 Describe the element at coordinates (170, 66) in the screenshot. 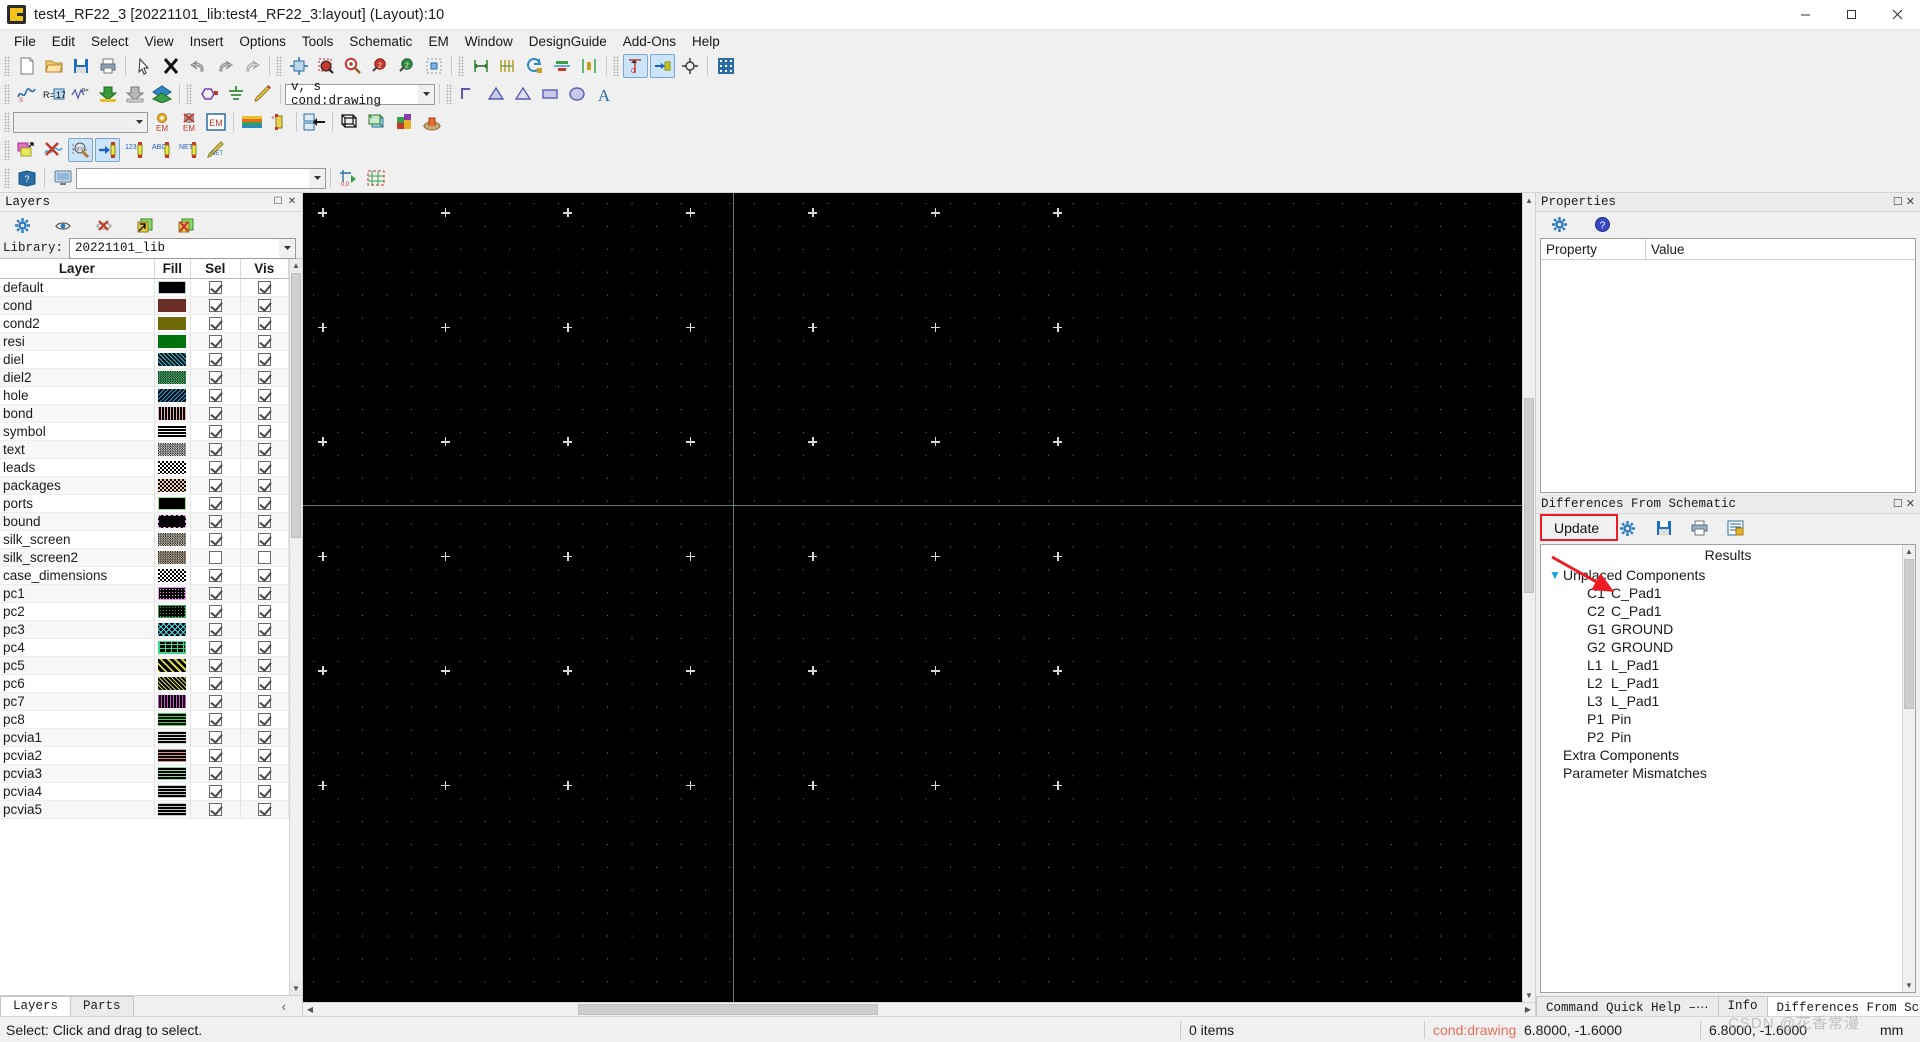

I see `delete-x-icon` at that location.